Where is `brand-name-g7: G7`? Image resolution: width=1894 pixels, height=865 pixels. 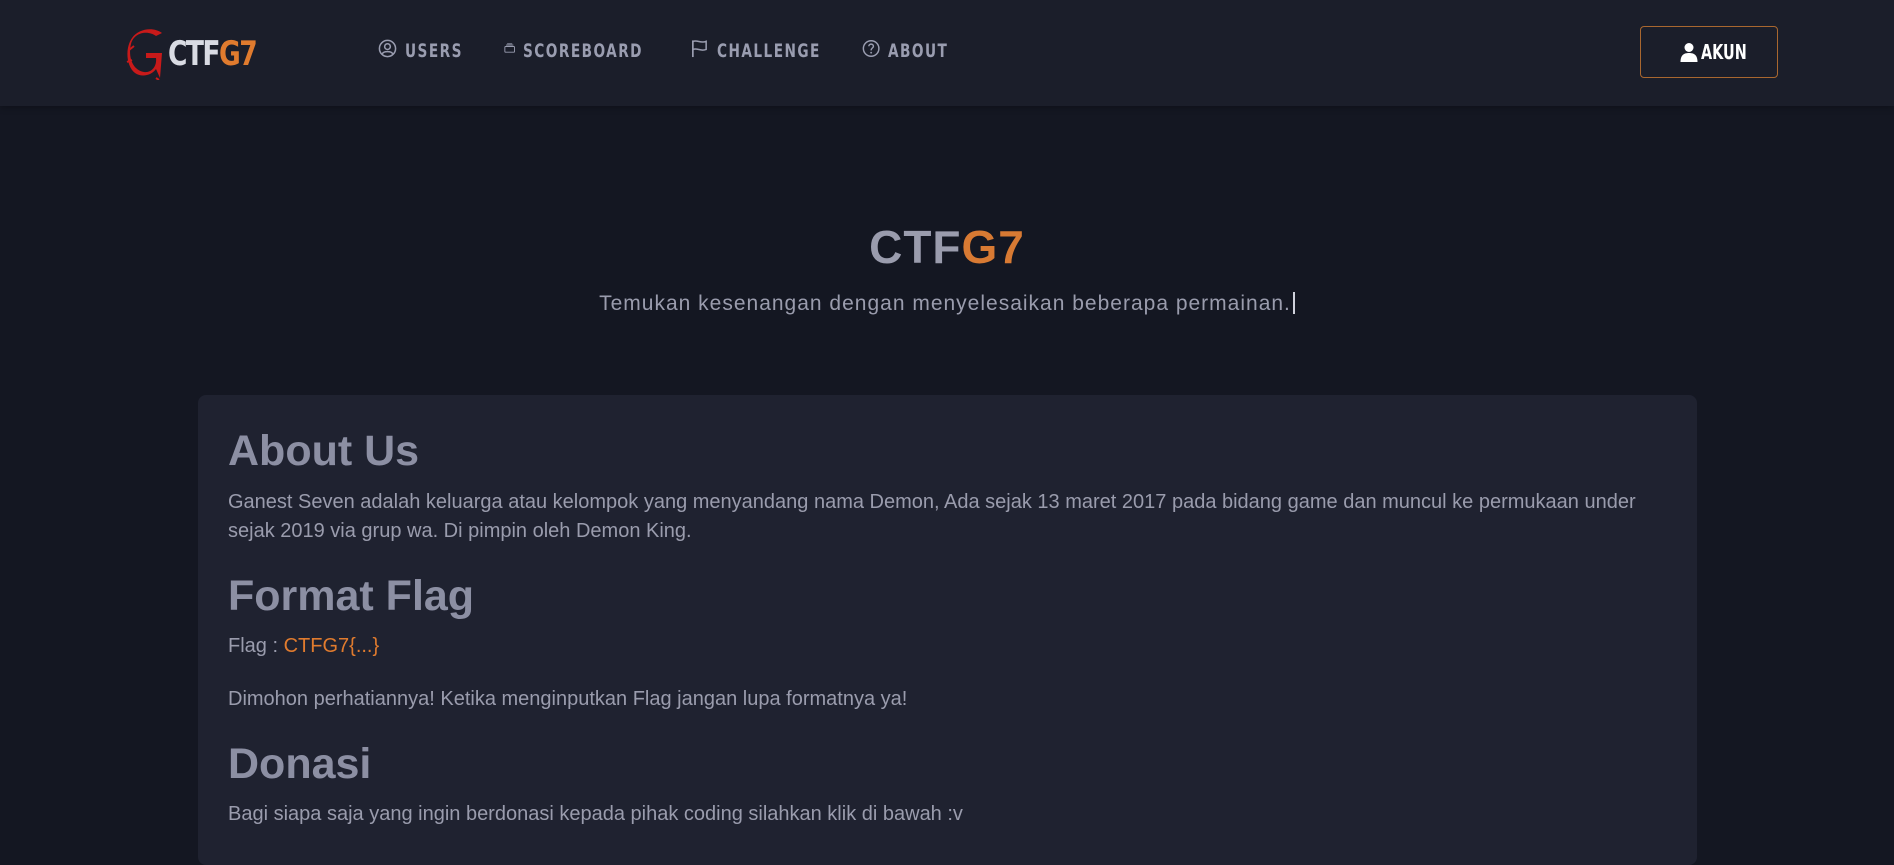 brand-name-g7: G7 is located at coordinates (238, 54).